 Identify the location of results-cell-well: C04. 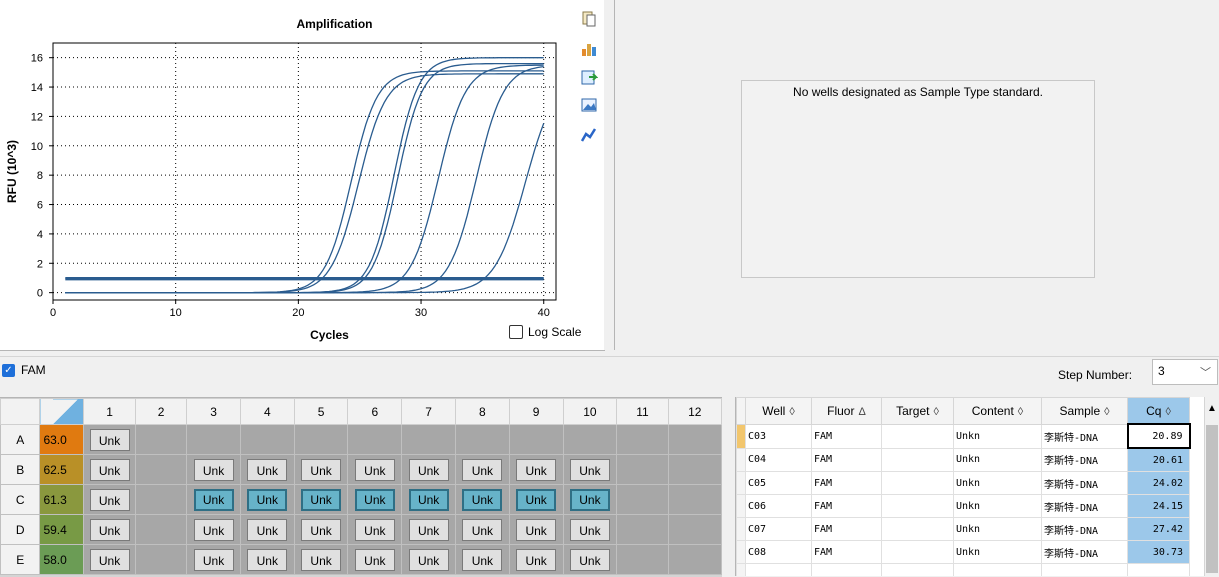
(778, 459).